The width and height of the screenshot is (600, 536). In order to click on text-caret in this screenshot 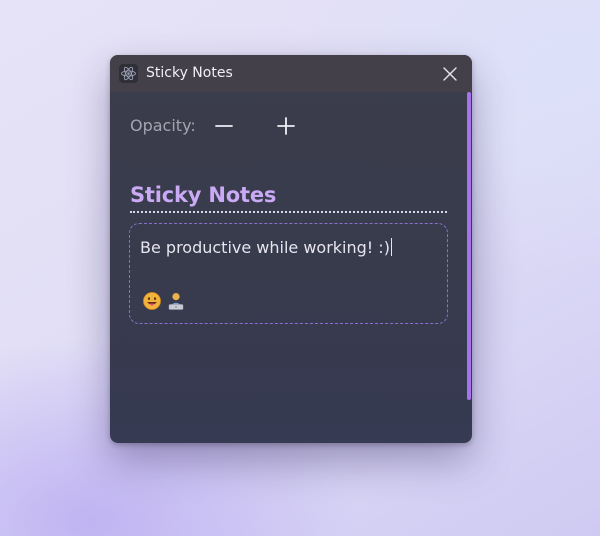, I will do `click(391, 247)`.